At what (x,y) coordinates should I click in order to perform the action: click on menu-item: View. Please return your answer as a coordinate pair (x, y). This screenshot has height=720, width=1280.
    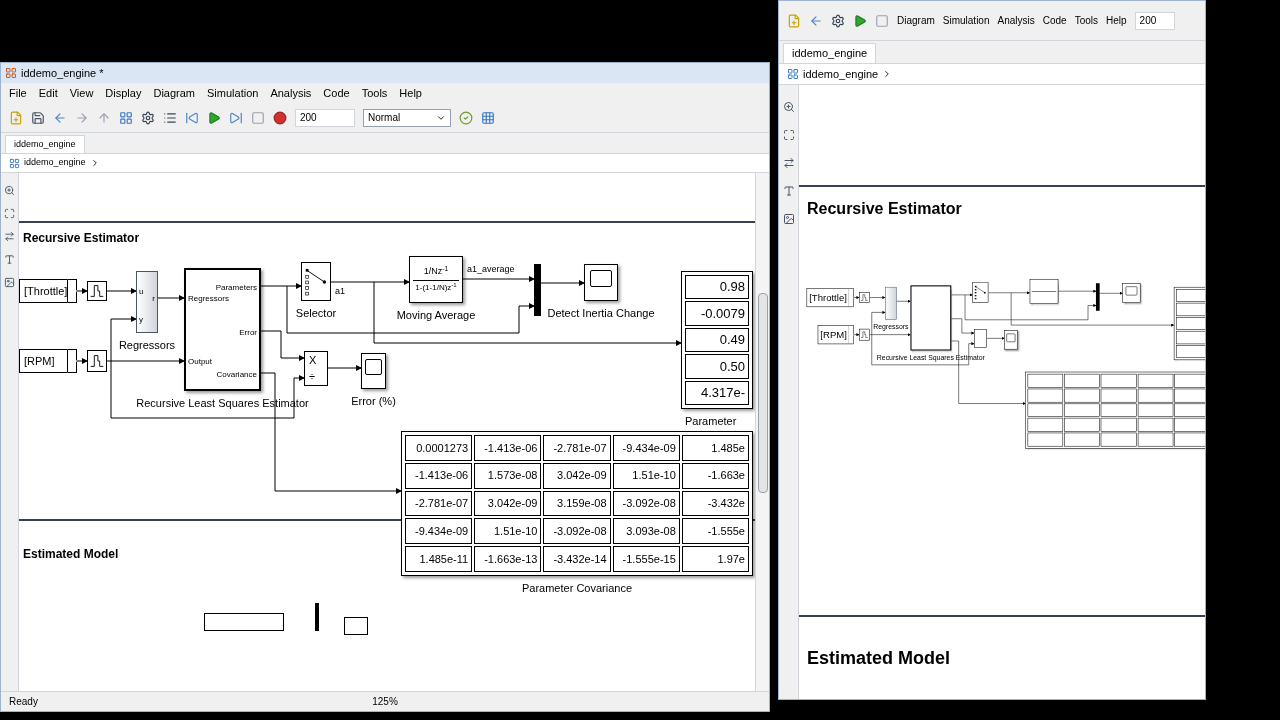
    Looking at the image, I should click on (81, 93).